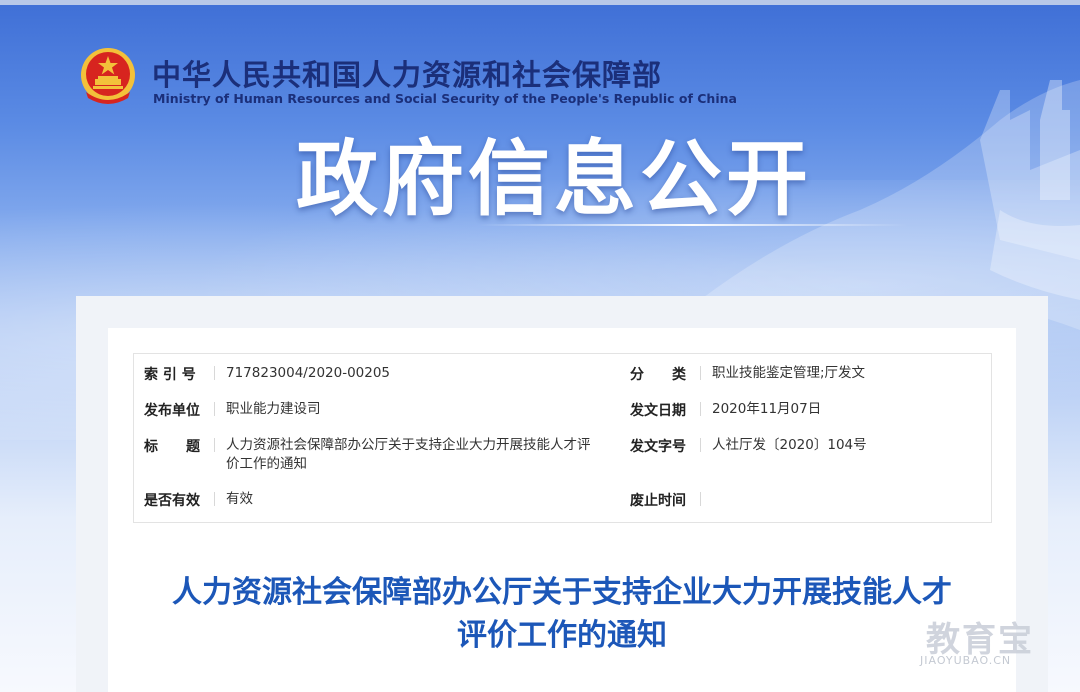 This screenshot has height=692, width=1080. I want to click on expire-label: 废止时间, so click(658, 501).